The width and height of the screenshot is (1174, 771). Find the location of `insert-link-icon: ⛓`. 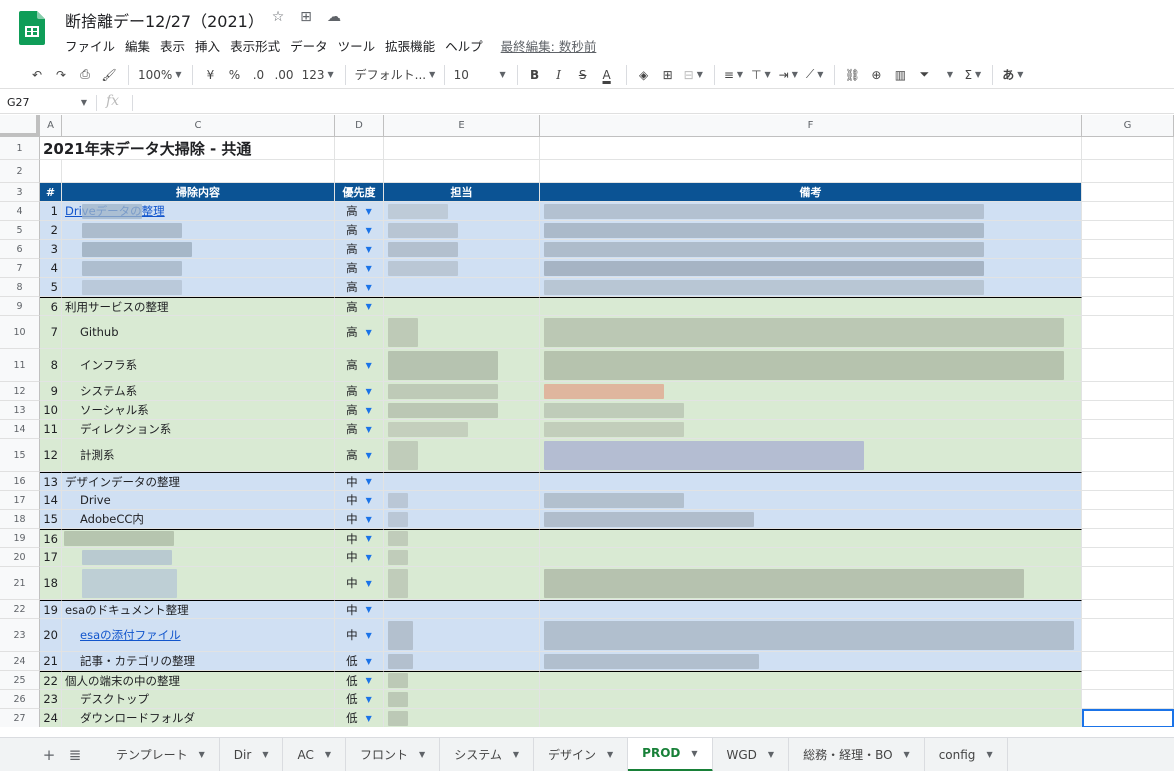

insert-link-icon: ⛓ is located at coordinates (852, 75).